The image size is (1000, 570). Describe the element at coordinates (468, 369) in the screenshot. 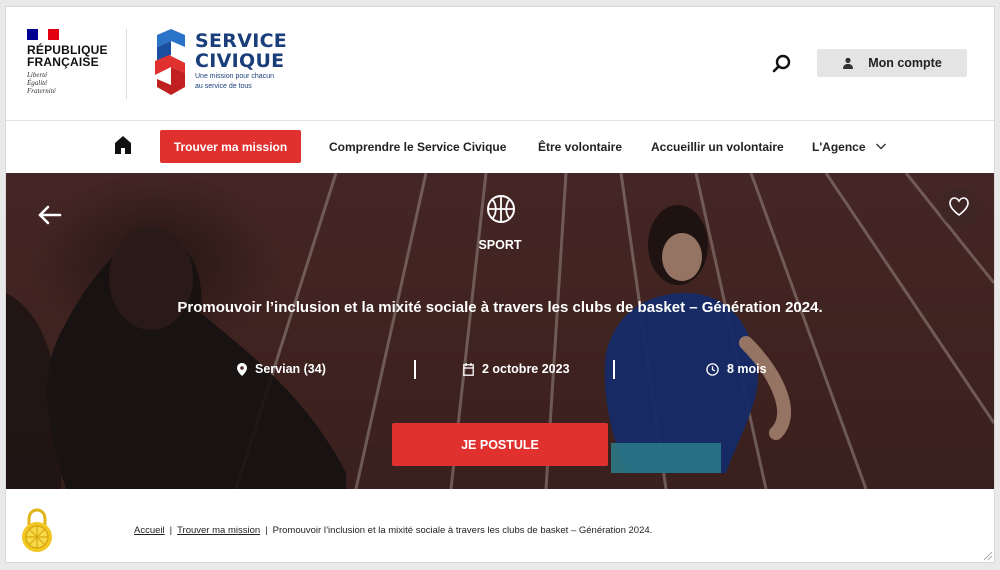

I see `calendar-icon` at that location.